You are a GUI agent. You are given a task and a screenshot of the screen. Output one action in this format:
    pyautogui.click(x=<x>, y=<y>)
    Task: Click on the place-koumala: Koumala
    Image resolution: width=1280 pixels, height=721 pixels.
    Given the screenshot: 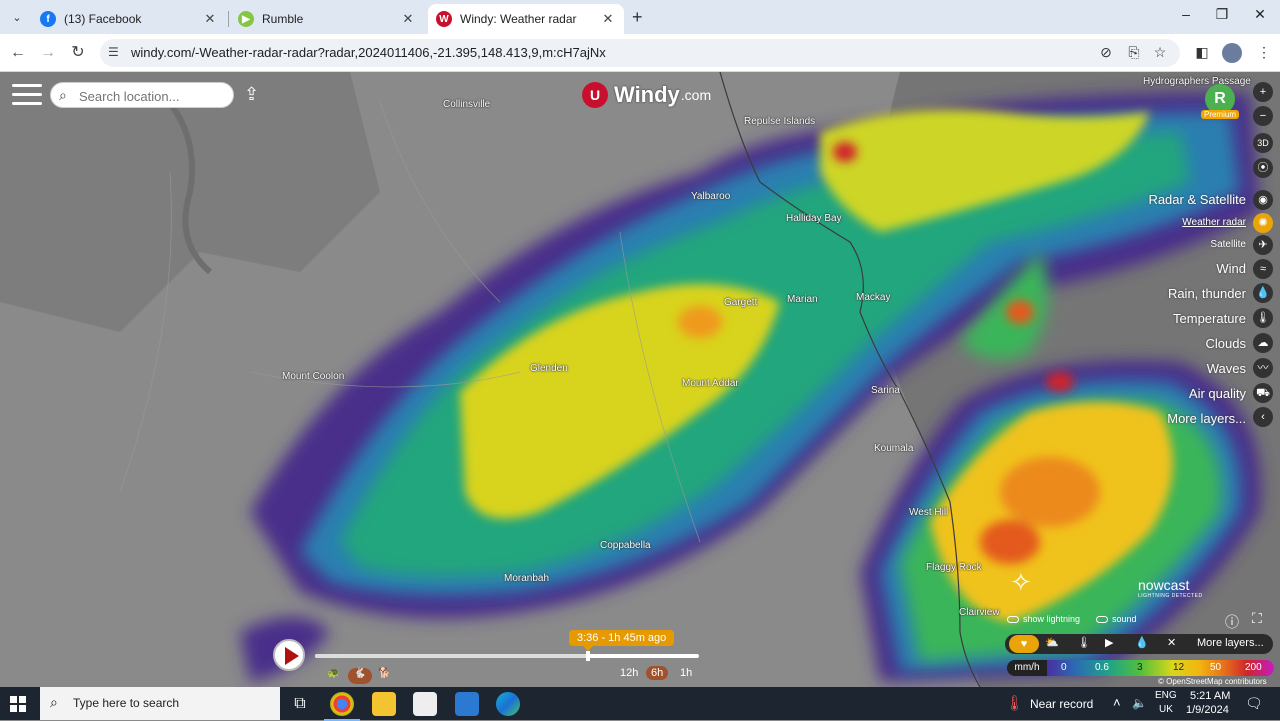 What is the action you would take?
    pyautogui.click(x=893, y=448)
    